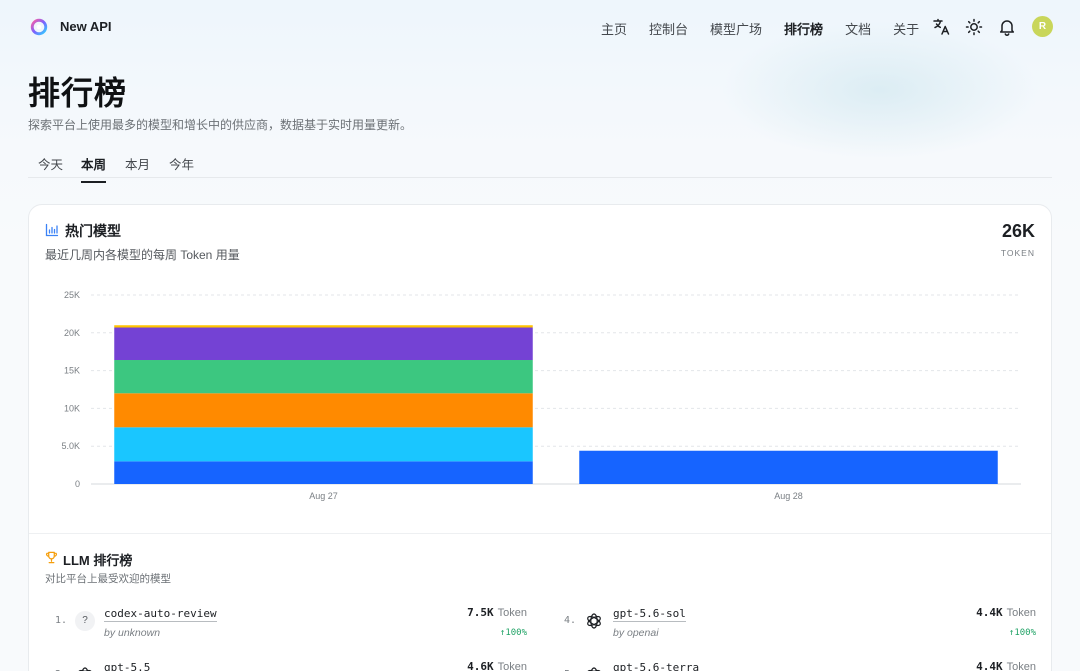 The height and width of the screenshot is (671, 1080). I want to click on theme-sun-icon, so click(974, 27).